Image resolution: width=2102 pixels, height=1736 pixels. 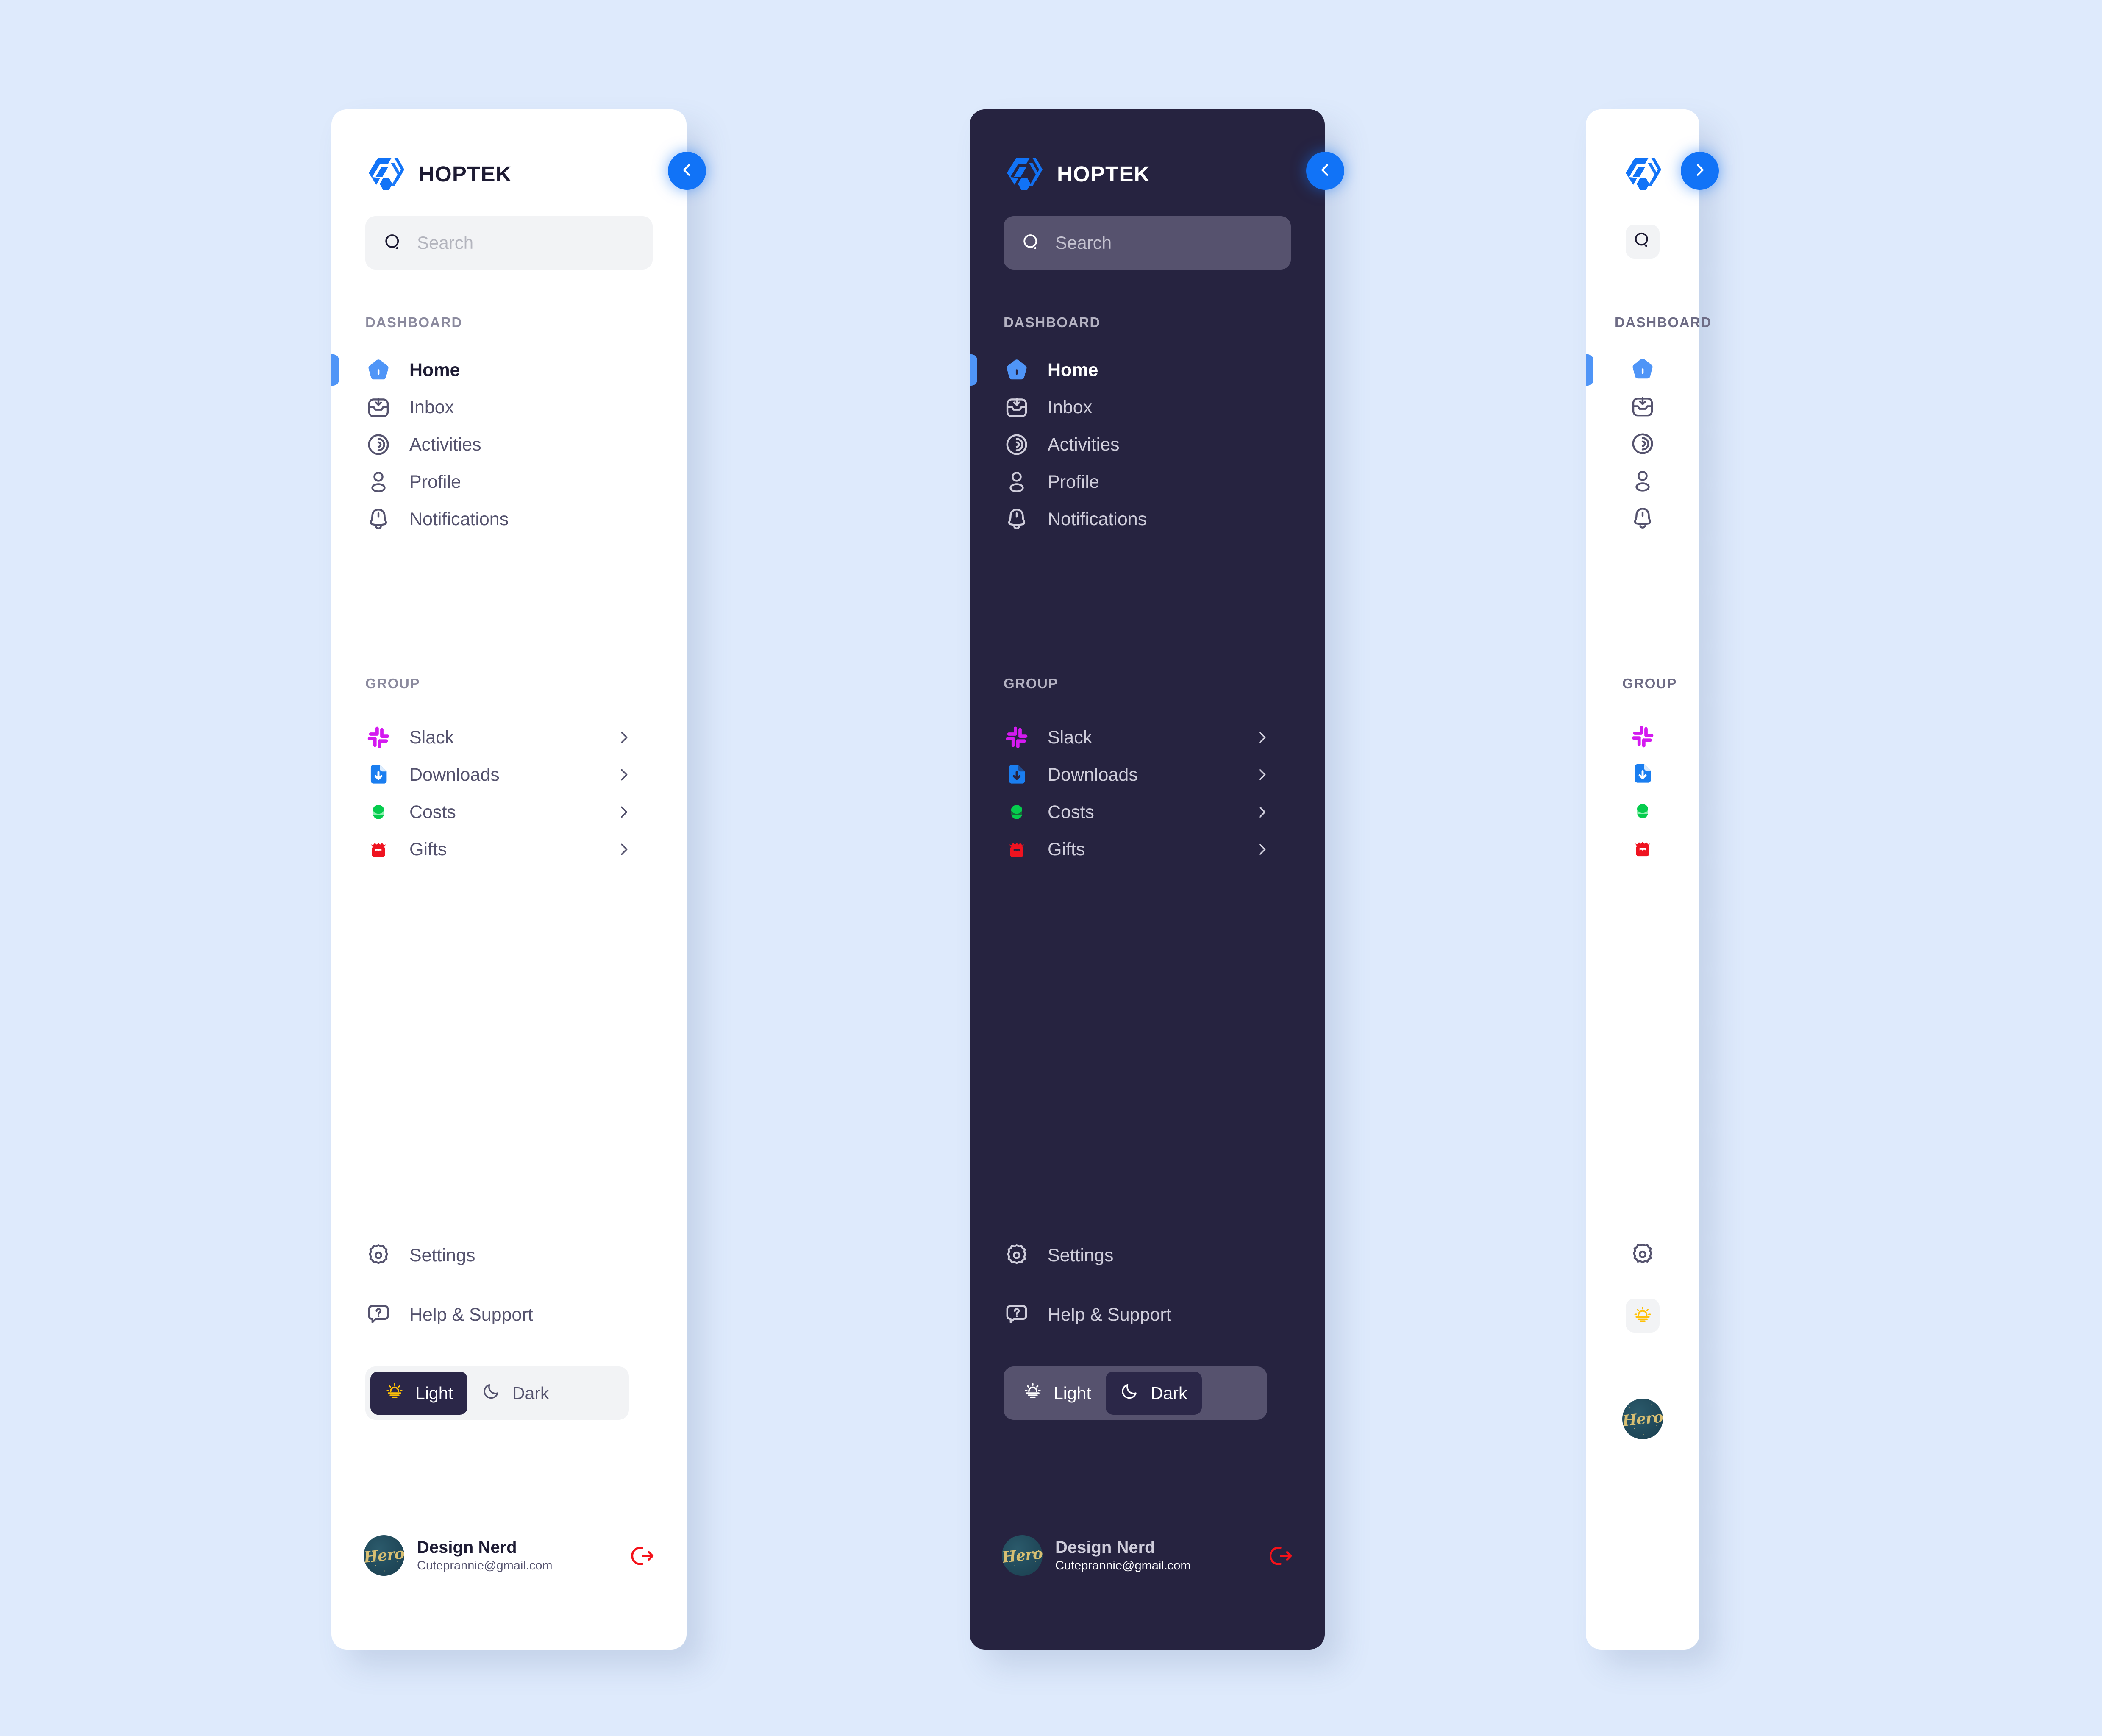 I want to click on sidebar-item-inbox-dark: Inbox, so click(x=1048, y=407).